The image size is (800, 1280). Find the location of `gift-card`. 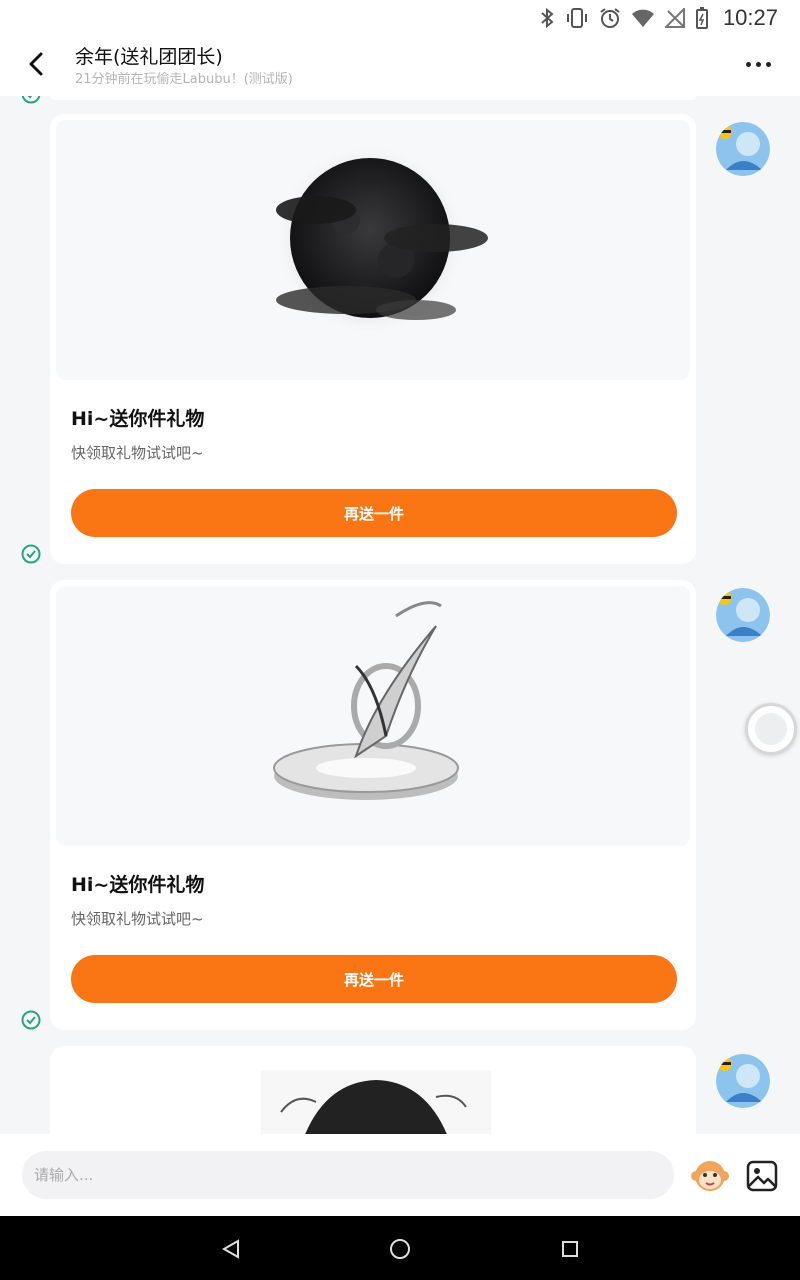

gift-card is located at coordinates (373, 1090).